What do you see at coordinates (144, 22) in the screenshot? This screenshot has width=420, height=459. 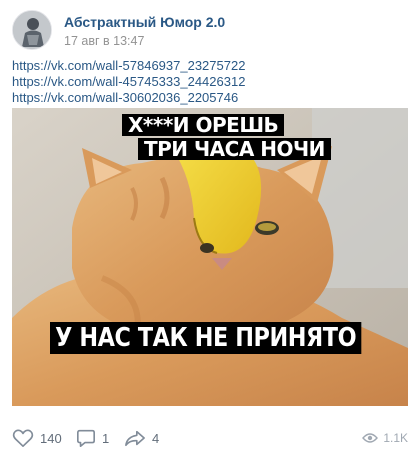 I see `author-name: Абстрактный Юмор 2.0` at bounding box center [144, 22].